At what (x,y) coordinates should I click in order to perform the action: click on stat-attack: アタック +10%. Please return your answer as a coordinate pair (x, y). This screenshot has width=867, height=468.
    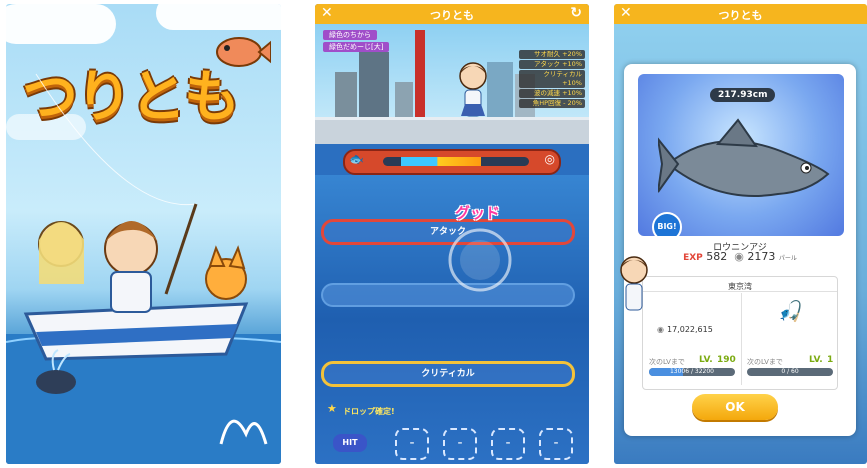
    Looking at the image, I should click on (552, 64).